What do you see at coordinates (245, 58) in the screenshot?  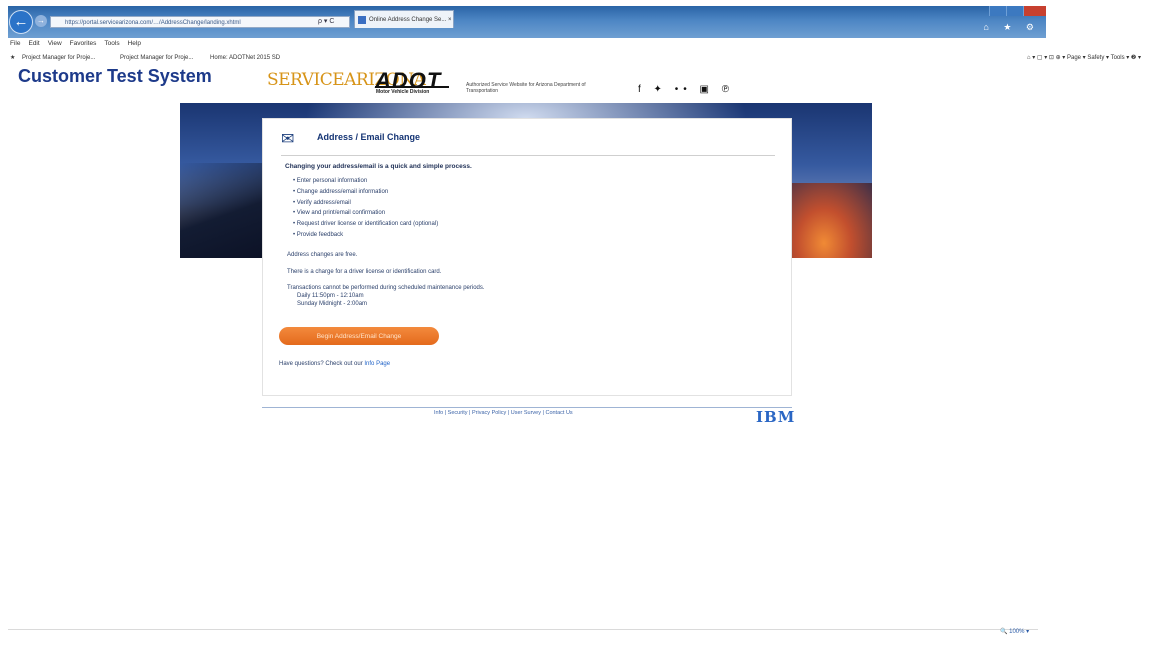 I see `favorite-link-3: Home: ADOTNet 2015 SD` at bounding box center [245, 58].